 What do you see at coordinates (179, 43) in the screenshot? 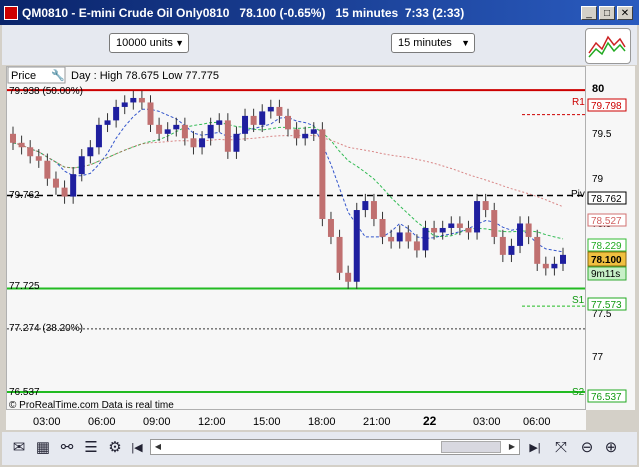
I see `chevron-down-icon: ▼` at bounding box center [179, 43].